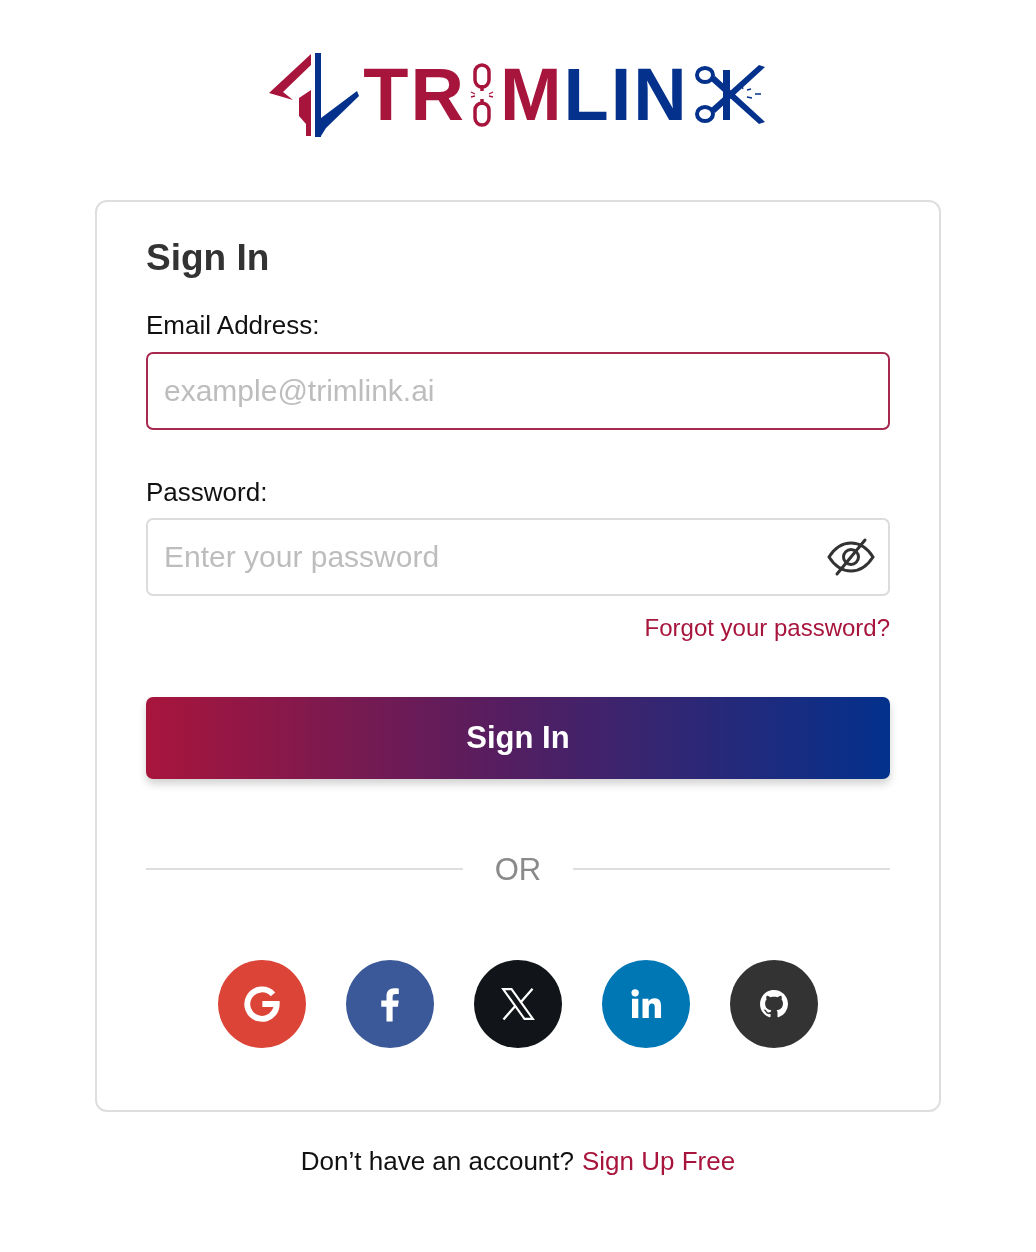  I want to click on eye-slash-icon, so click(851, 556).